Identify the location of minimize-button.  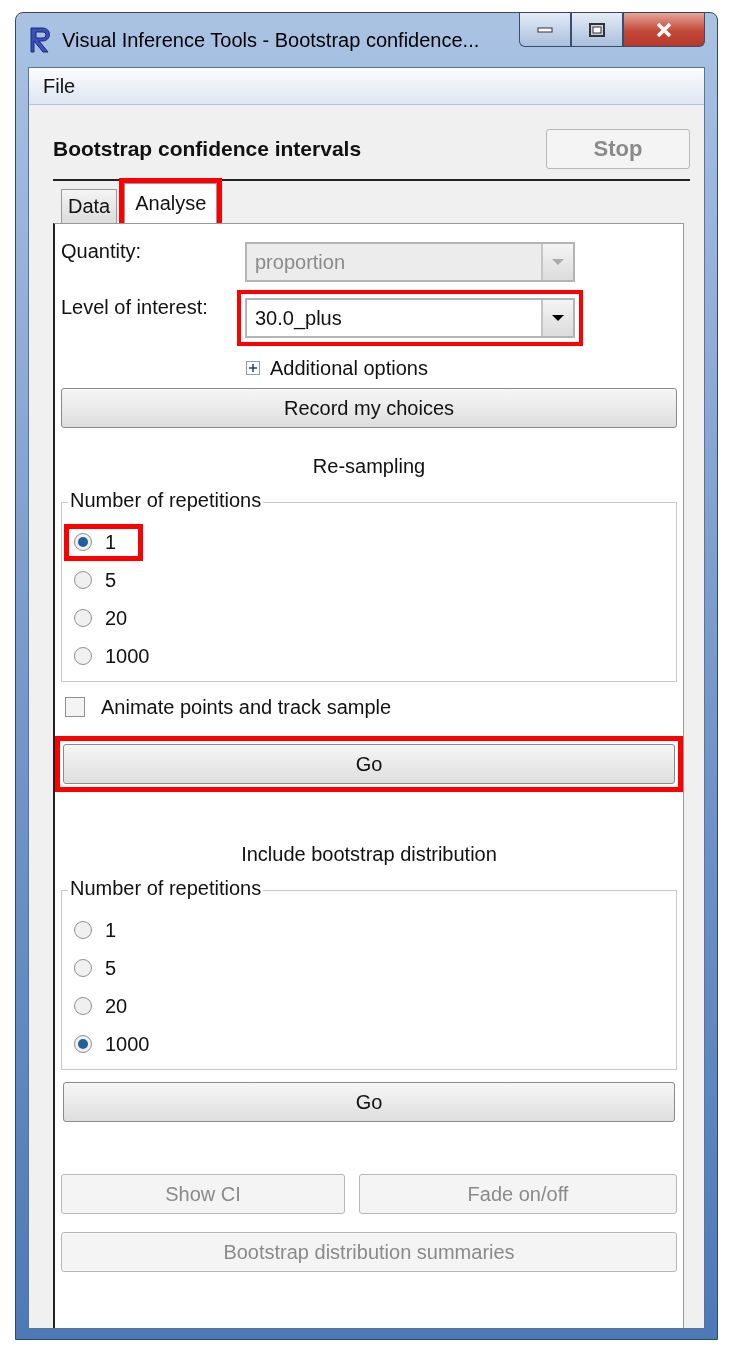
(545, 30).